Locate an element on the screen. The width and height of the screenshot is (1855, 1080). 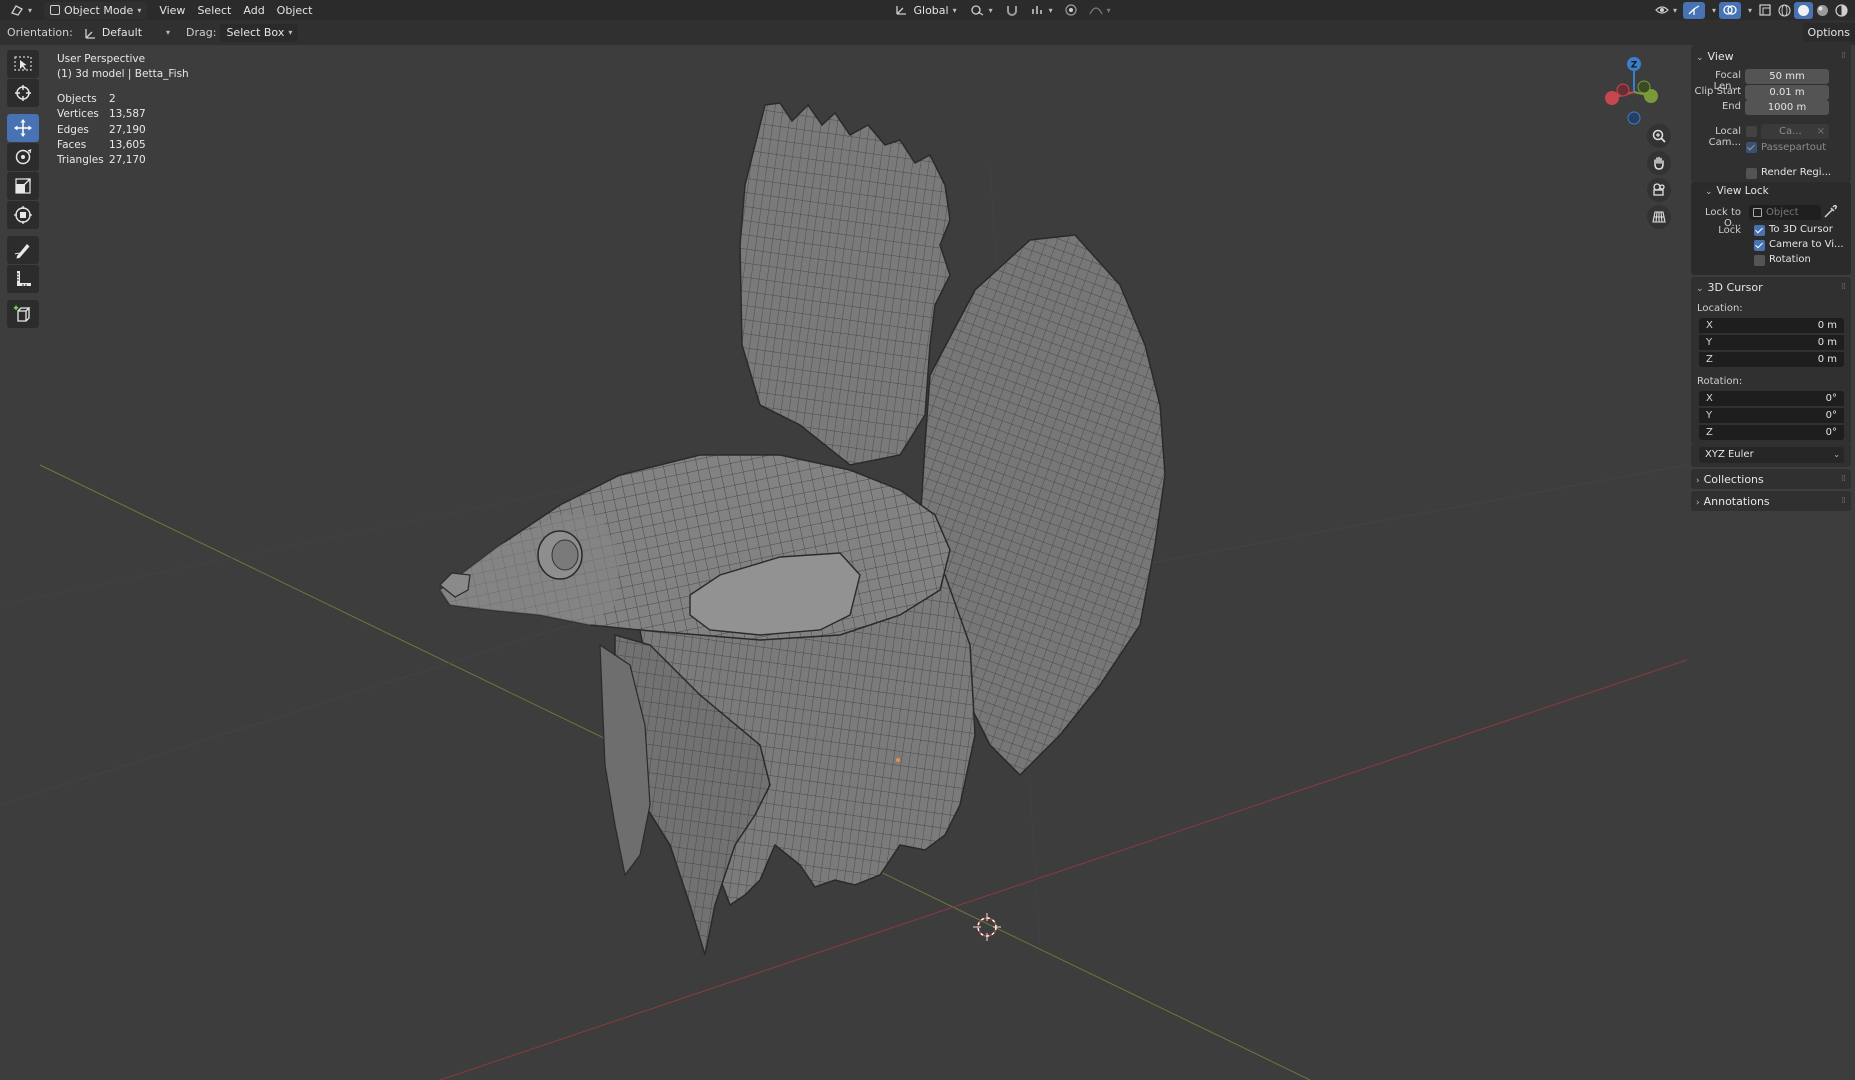
lock-to-object-field: Object is located at coordinates (1785, 212).